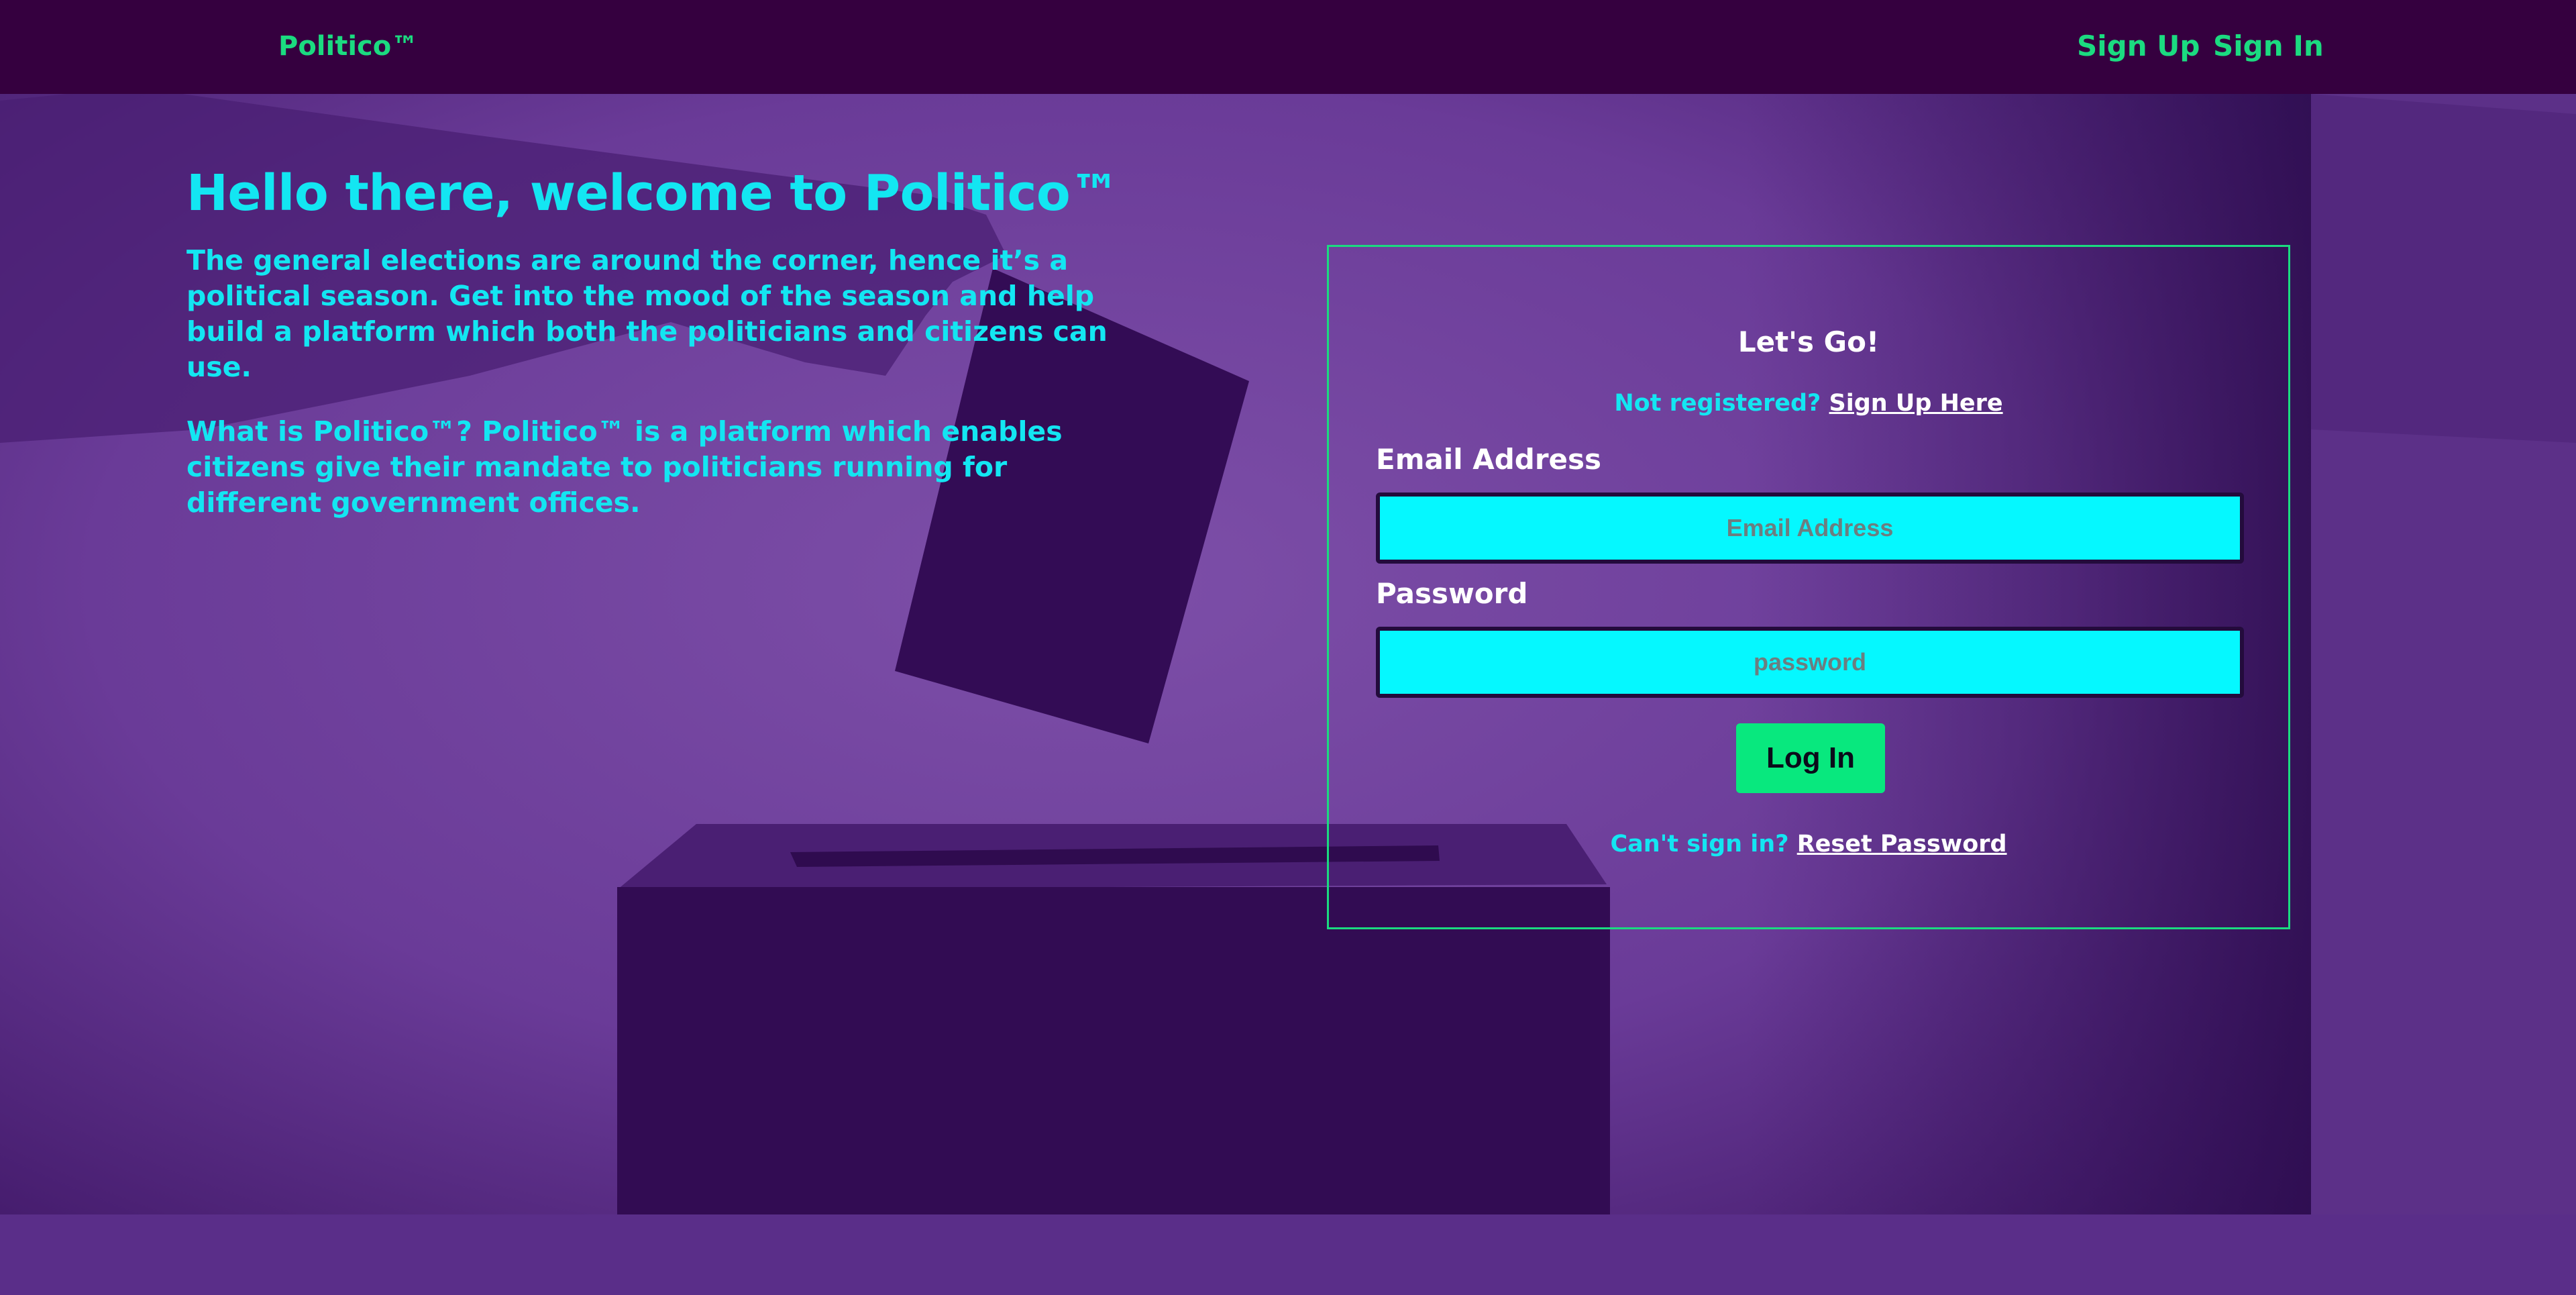 The image size is (2576, 1295). I want to click on hero-heading: Hello there, welcome to Politico™, so click(653, 193).